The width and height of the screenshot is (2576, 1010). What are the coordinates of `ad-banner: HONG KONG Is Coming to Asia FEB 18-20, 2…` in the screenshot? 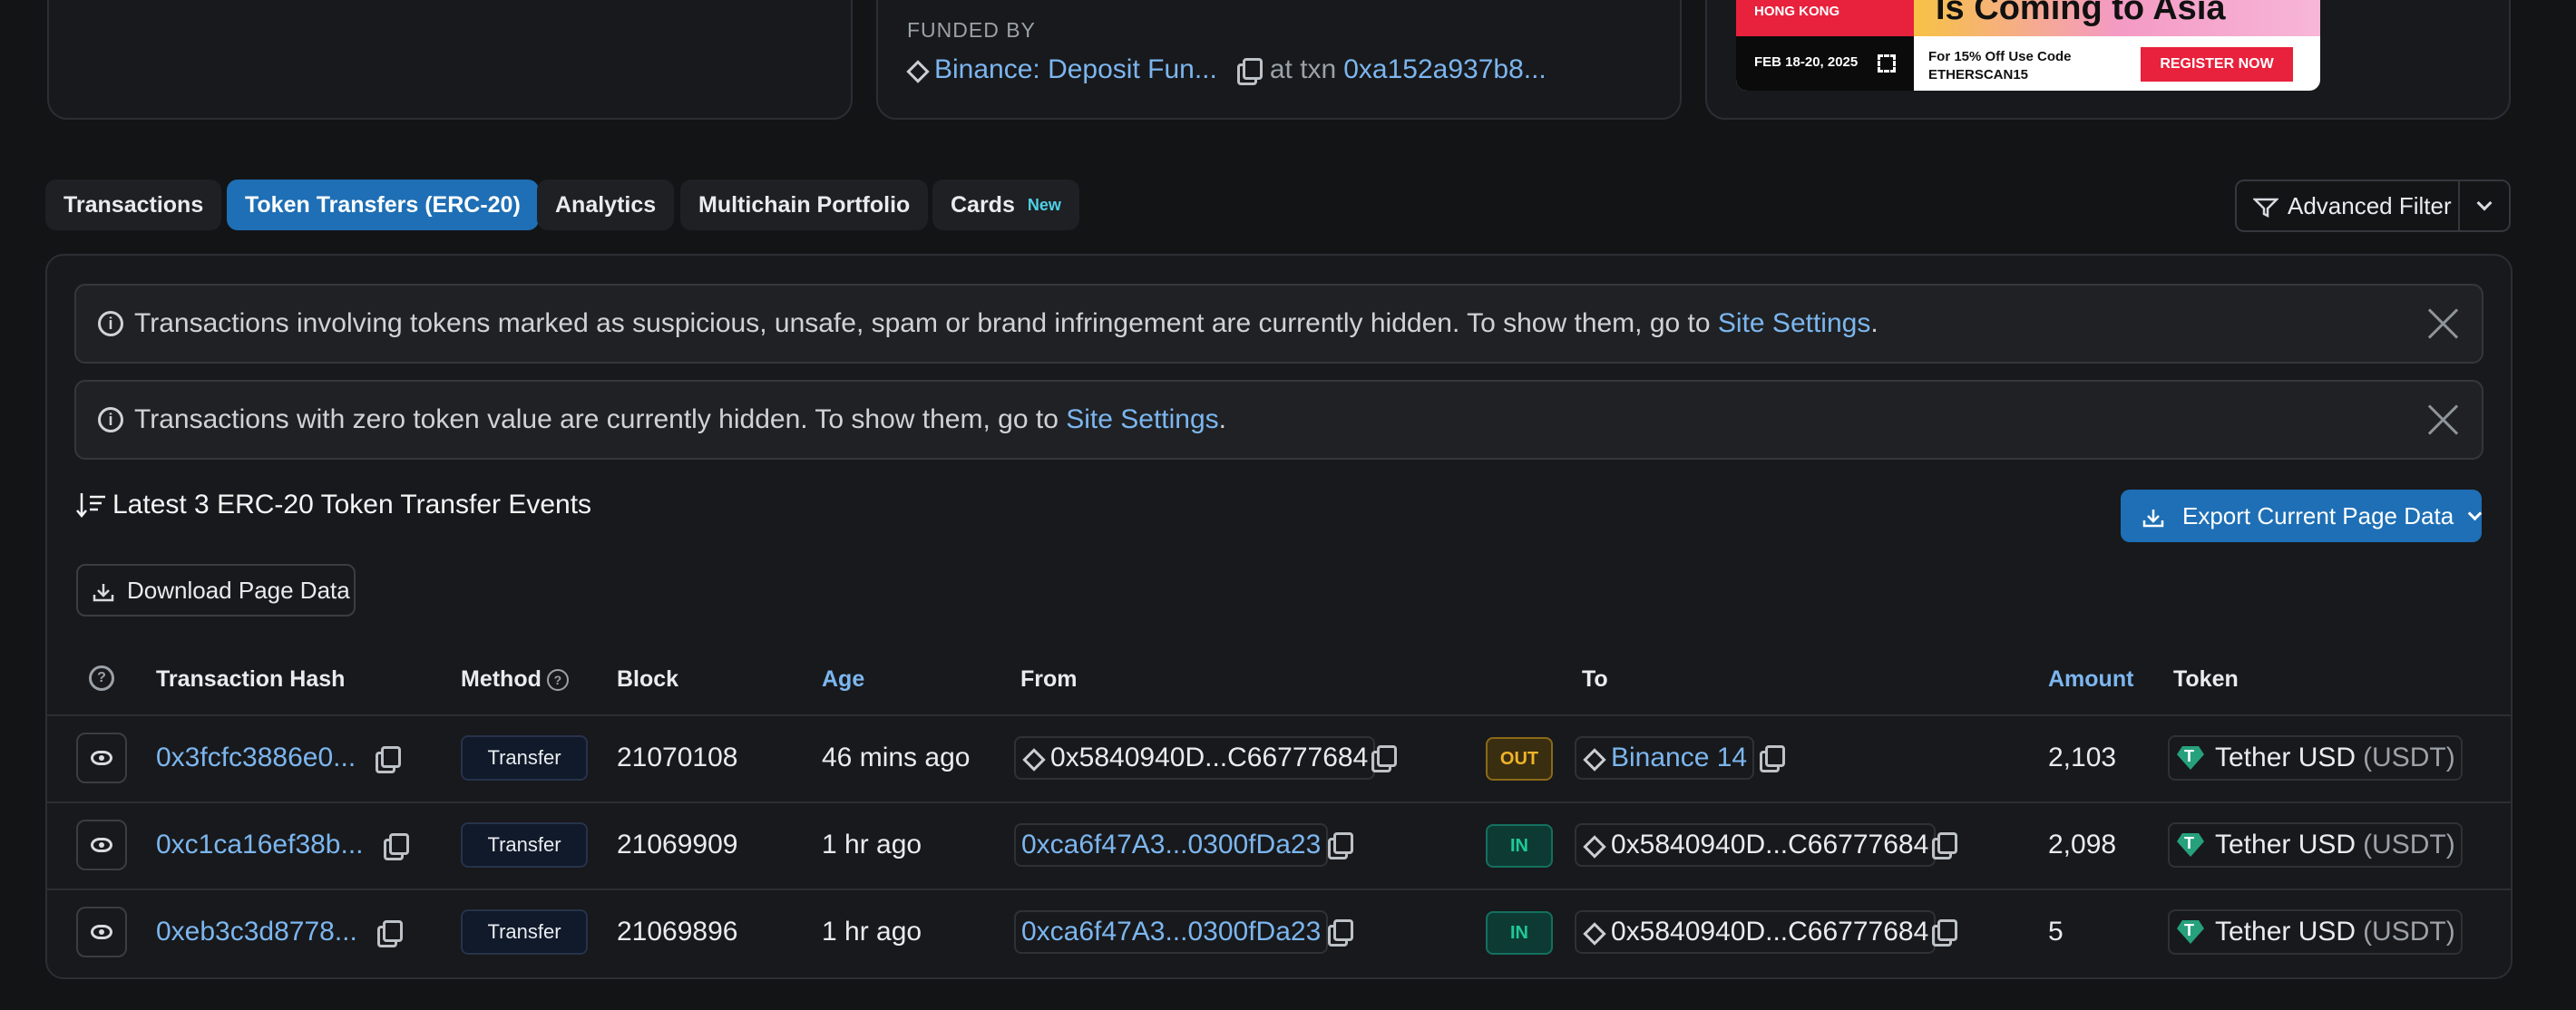 It's located at (2028, 46).